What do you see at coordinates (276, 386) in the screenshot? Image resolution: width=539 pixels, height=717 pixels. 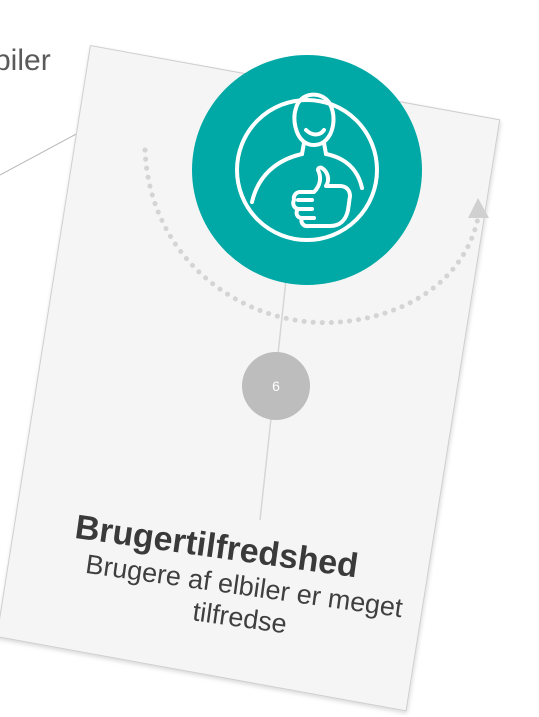 I see `step-number-badge: 6` at bounding box center [276, 386].